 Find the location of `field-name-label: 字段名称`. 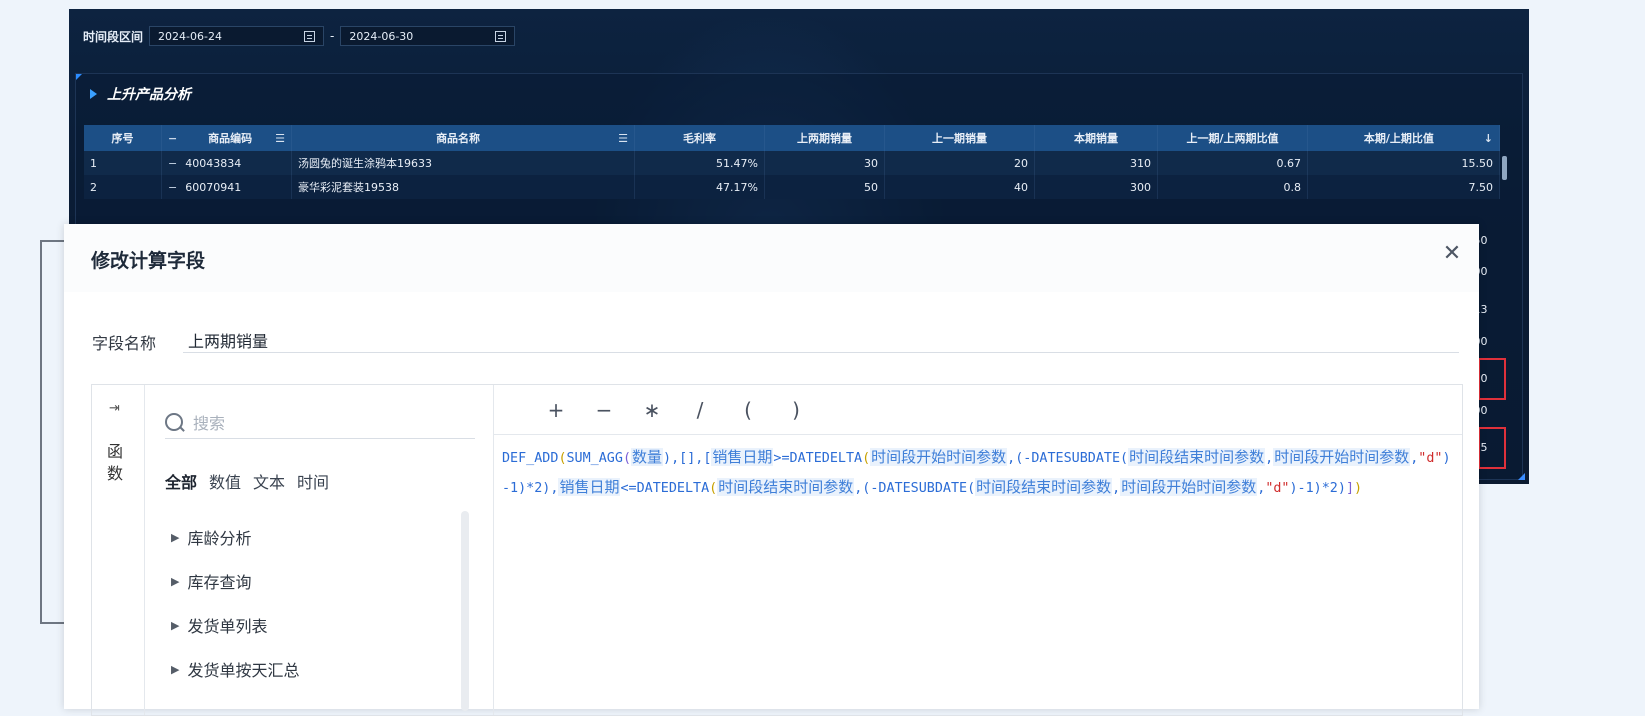

field-name-label: 字段名称 is located at coordinates (124, 343).